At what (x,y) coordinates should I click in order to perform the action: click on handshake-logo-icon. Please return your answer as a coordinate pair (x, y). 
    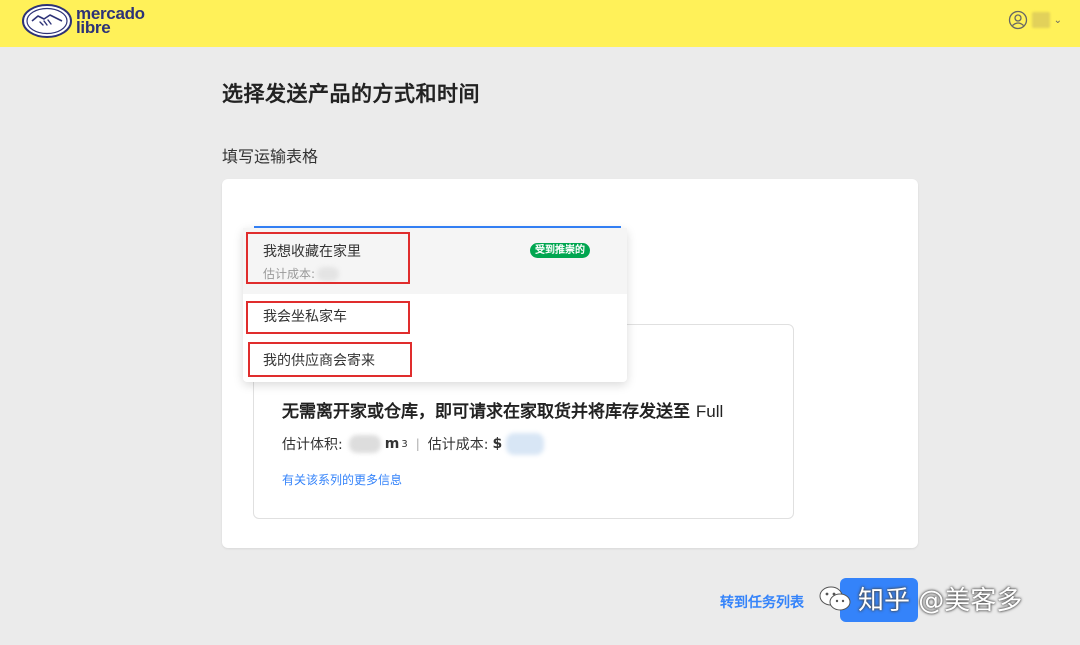
    Looking at the image, I should click on (47, 21).